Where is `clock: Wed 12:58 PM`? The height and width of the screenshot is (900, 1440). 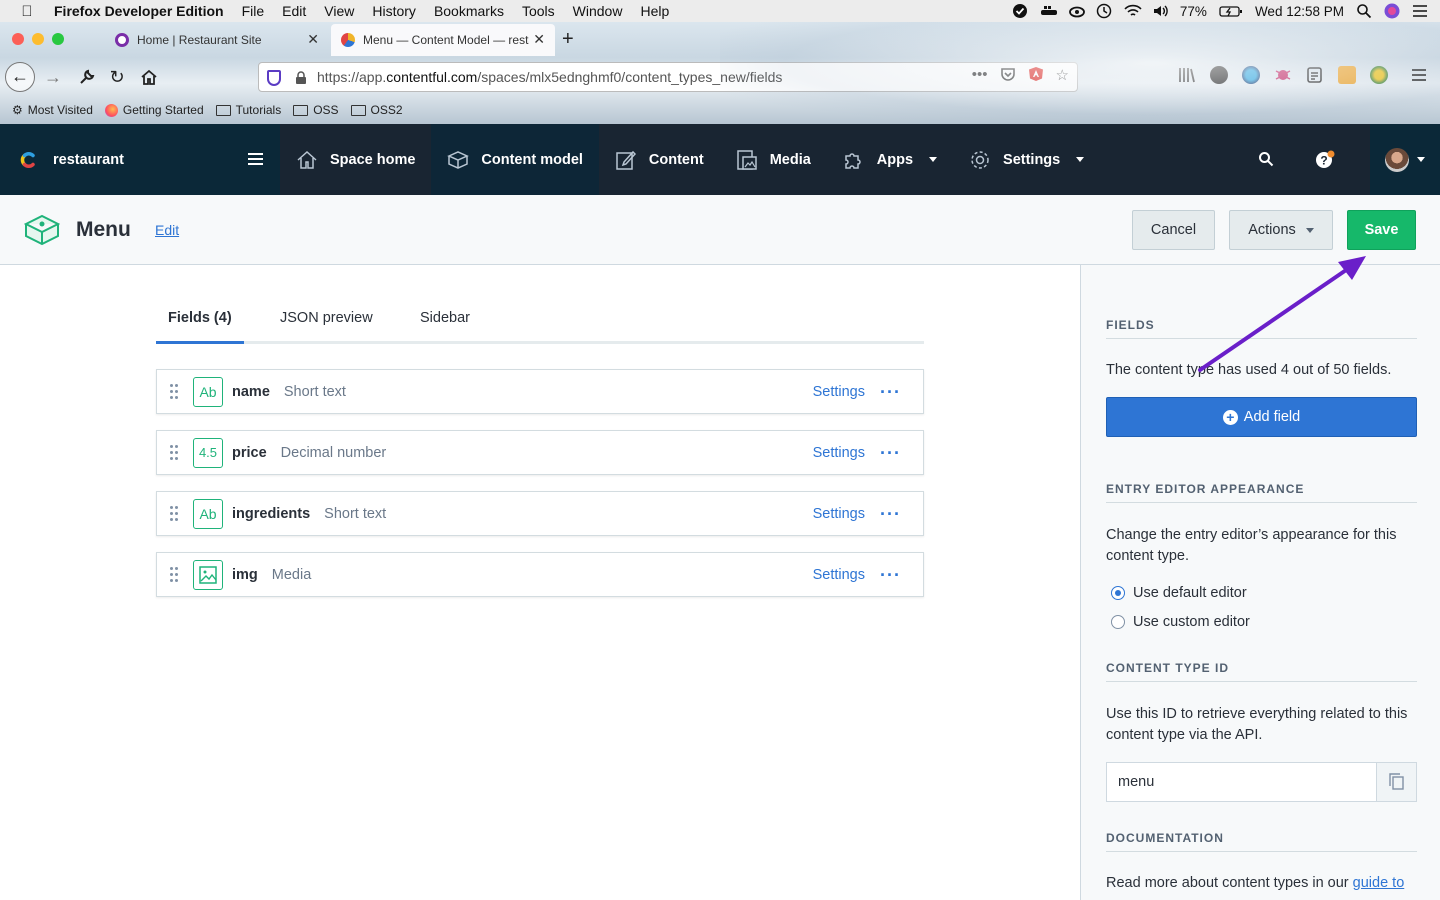
clock: Wed 12:58 PM is located at coordinates (1299, 11).